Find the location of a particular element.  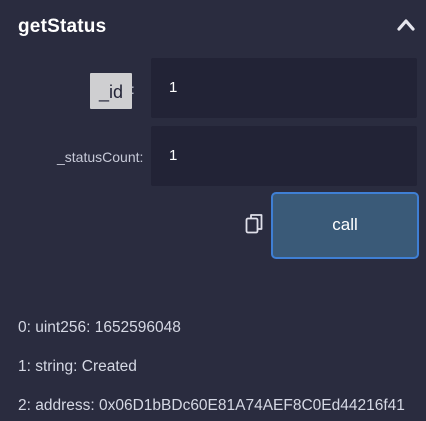

chevron-up-icon is located at coordinates (406, 25).